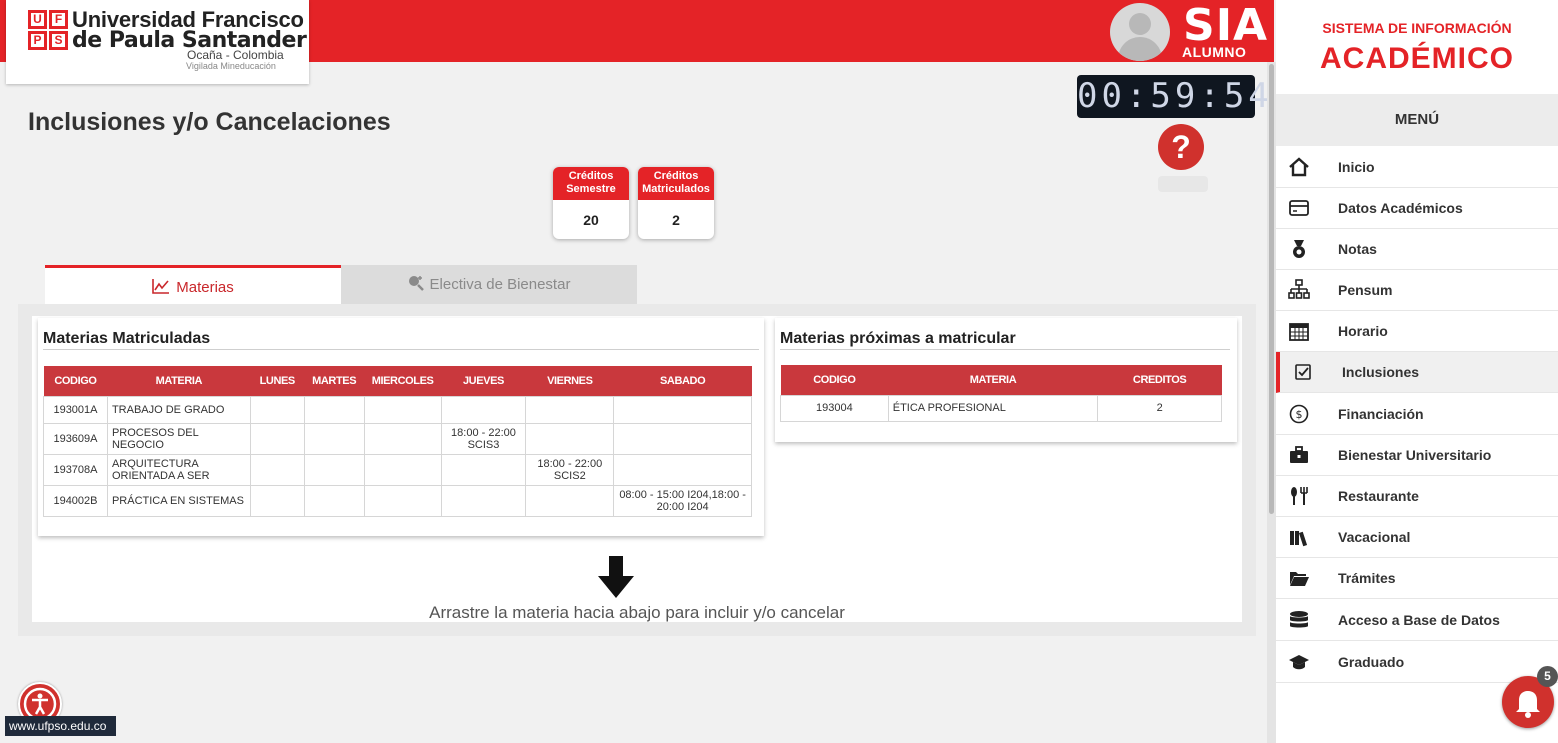 The height and width of the screenshot is (743, 1558). What do you see at coordinates (500, 284) in the screenshot?
I see `tab-electiva-label: Electiva de Bienestar` at bounding box center [500, 284].